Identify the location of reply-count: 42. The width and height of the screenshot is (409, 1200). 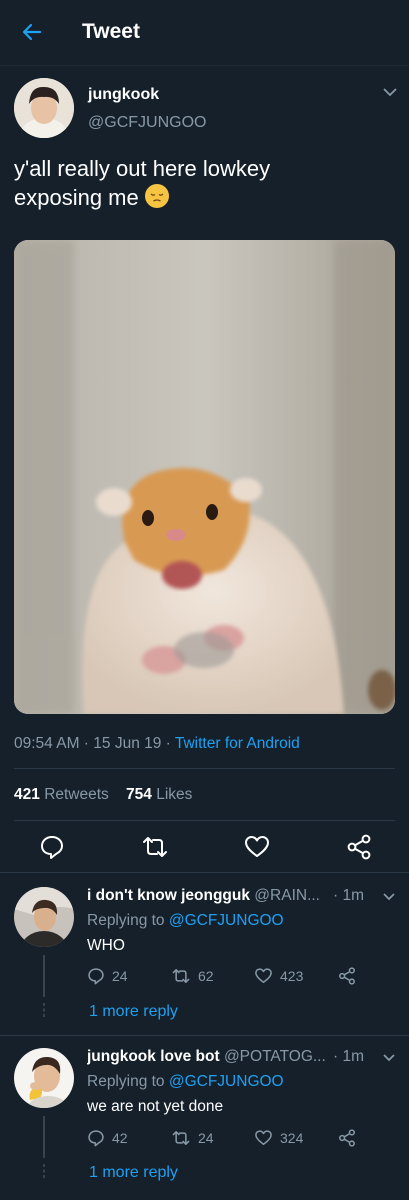
(120, 1138).